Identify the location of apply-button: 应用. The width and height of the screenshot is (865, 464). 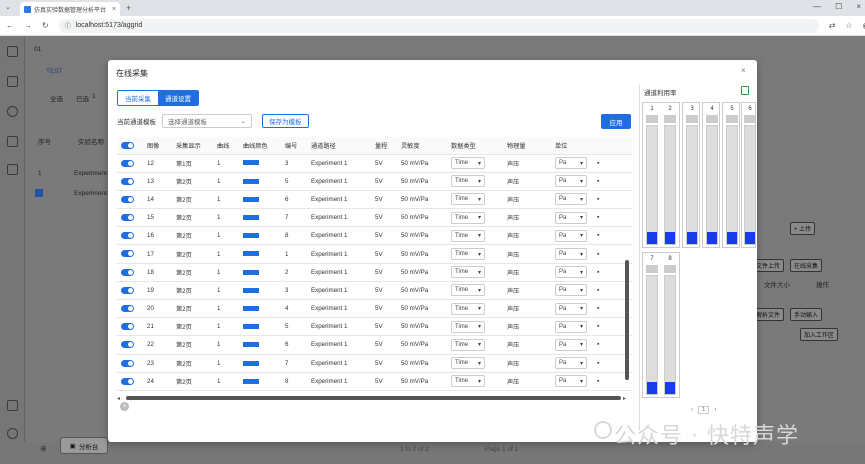
(616, 121).